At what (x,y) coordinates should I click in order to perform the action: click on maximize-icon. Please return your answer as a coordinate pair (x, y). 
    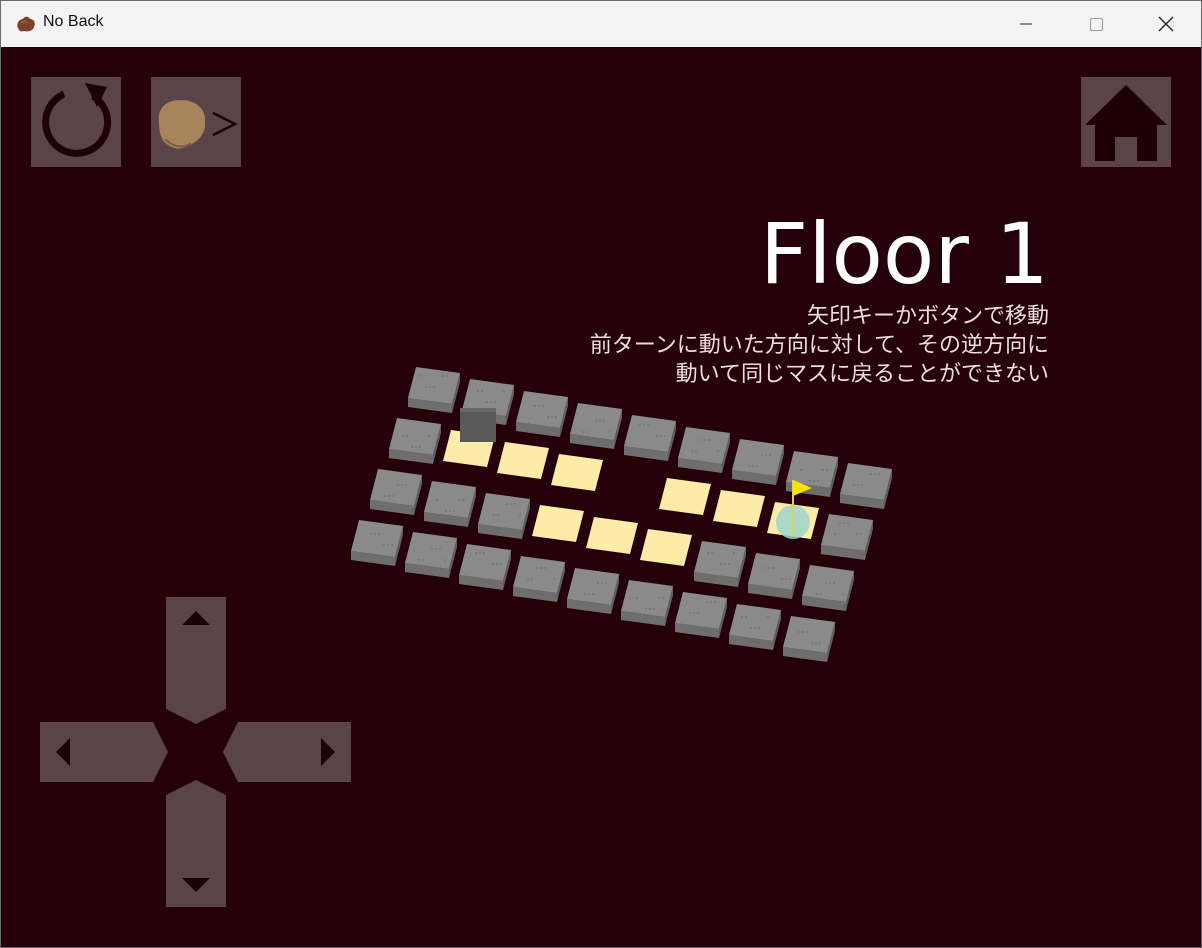
    Looking at the image, I should click on (1096, 24).